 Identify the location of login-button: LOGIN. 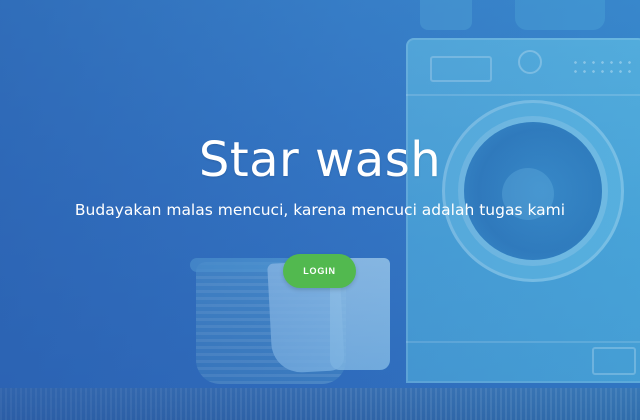
(319, 271).